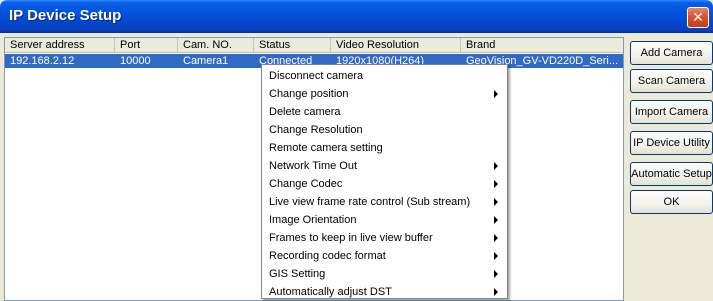 This screenshot has height=301, width=713. What do you see at coordinates (671, 174) in the screenshot?
I see `automatic-setup-button: Automatic Setup` at bounding box center [671, 174].